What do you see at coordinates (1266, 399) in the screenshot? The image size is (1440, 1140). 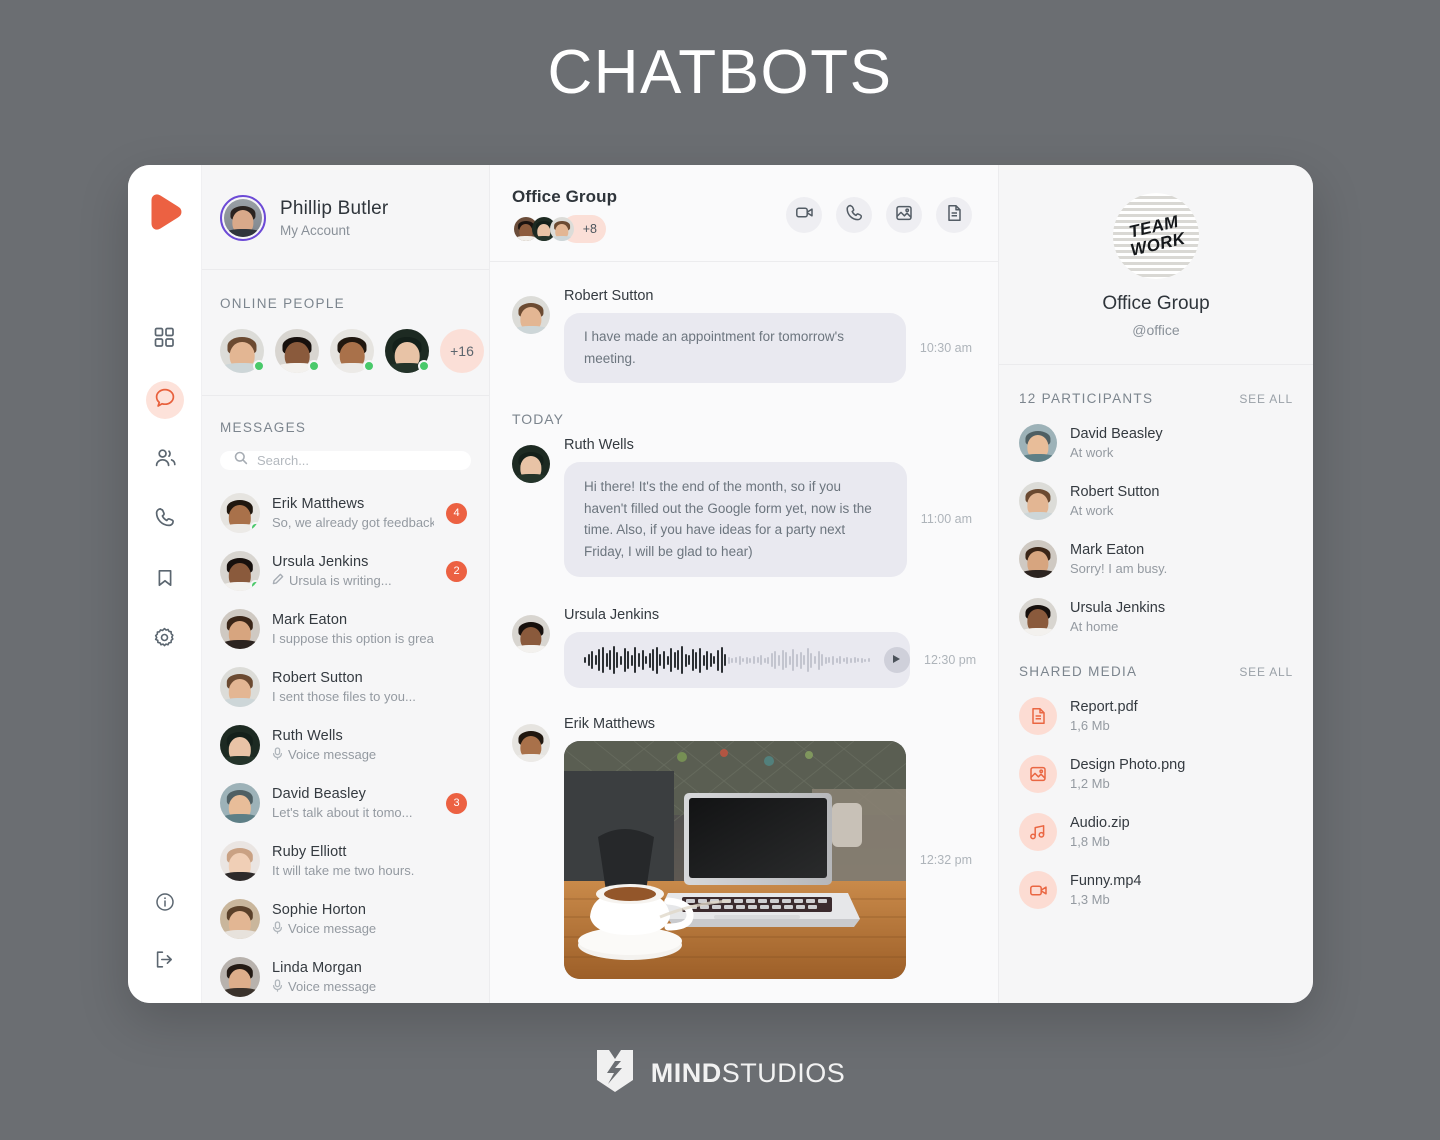 I see `participants-see-all: SEE ALL` at bounding box center [1266, 399].